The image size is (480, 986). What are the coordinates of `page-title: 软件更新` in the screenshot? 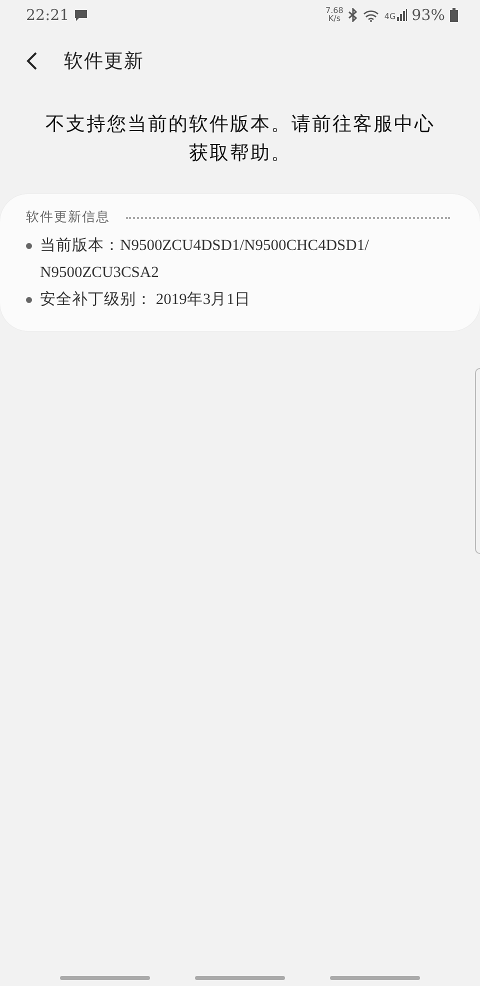 It's located at (104, 61).